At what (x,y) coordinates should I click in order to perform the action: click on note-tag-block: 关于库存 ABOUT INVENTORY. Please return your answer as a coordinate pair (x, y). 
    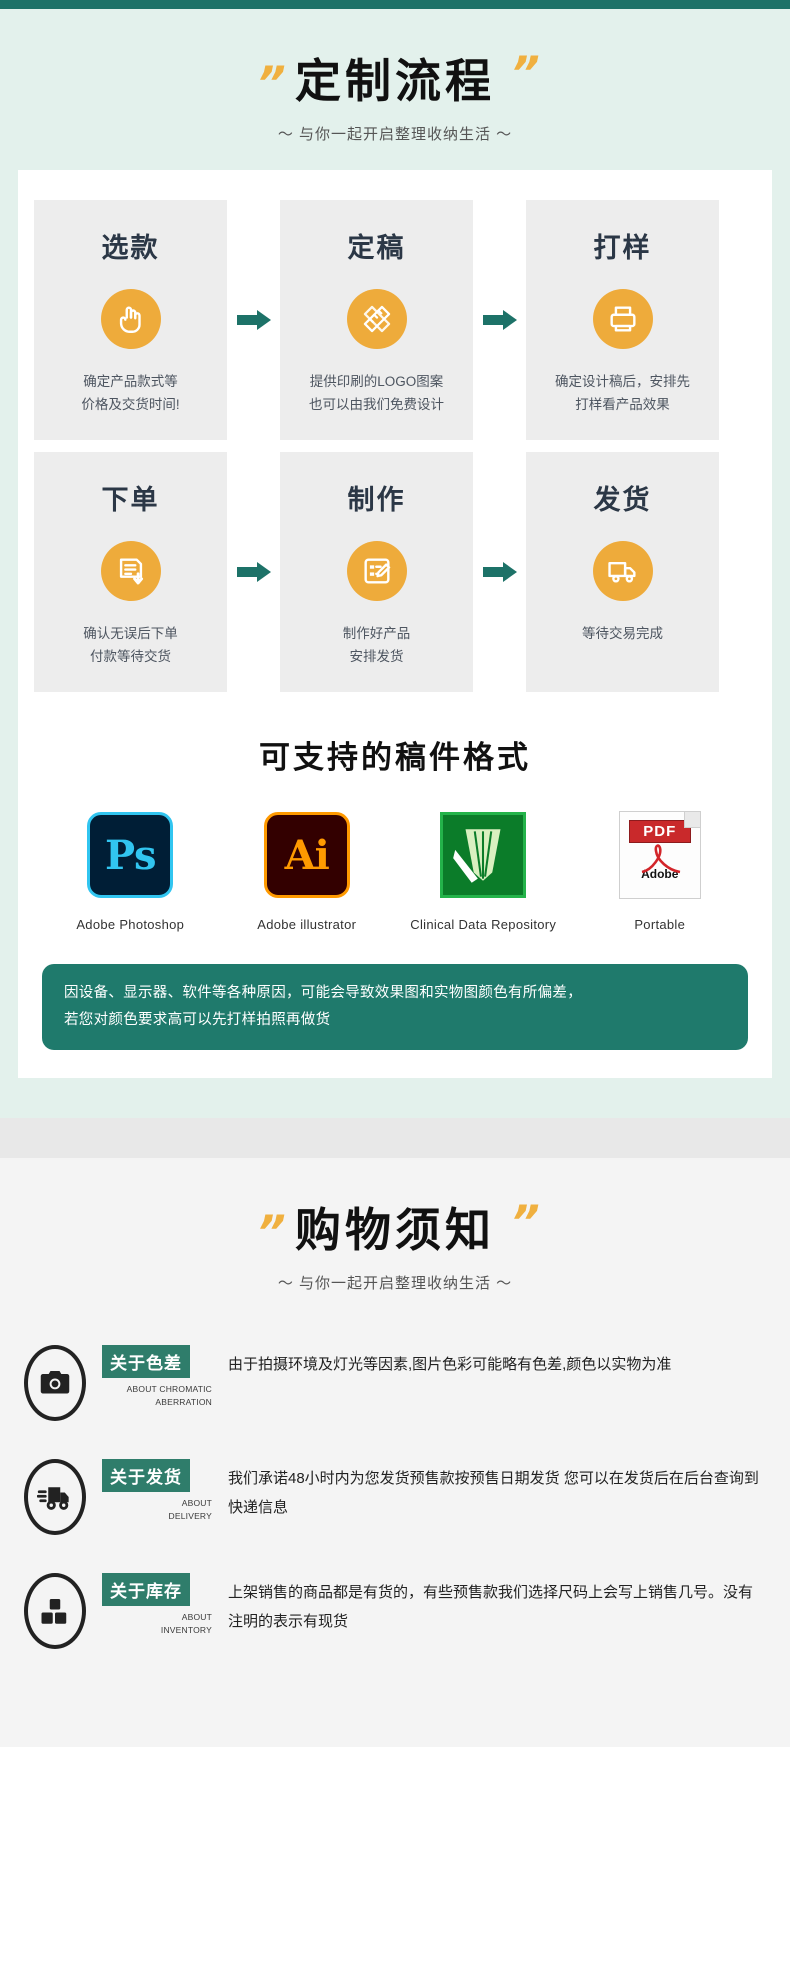
    Looking at the image, I should click on (157, 1605).